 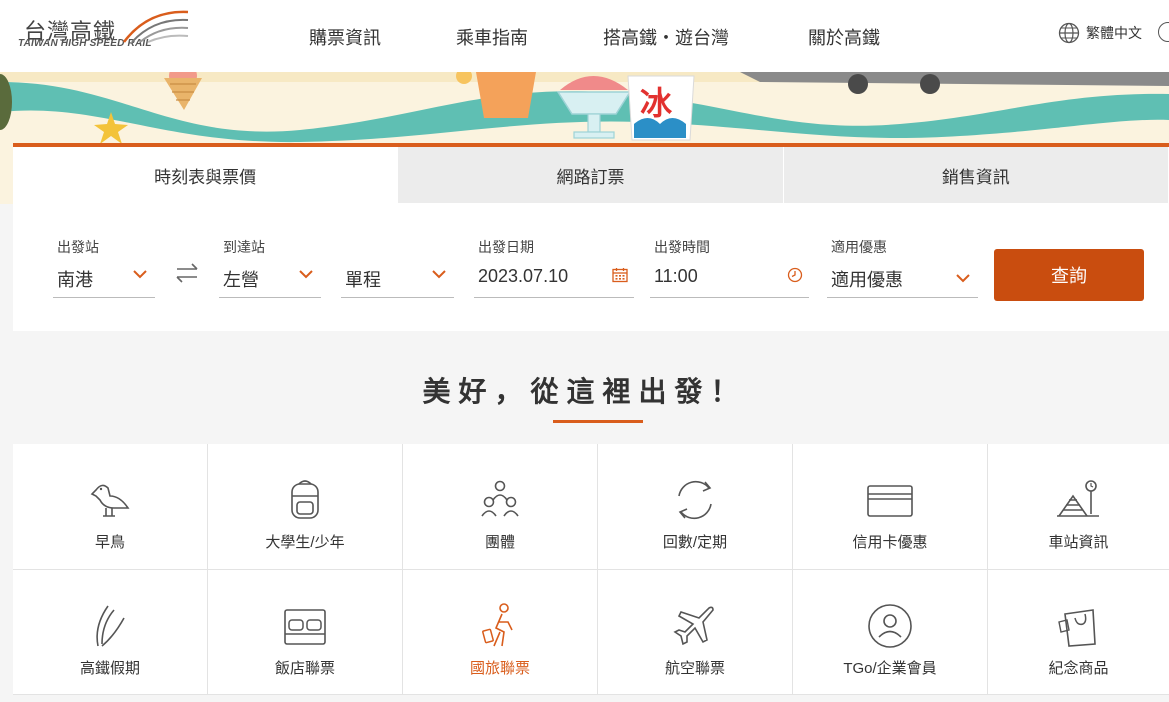 What do you see at coordinates (523, 276) in the screenshot?
I see `date-value: 2023.07.10` at bounding box center [523, 276].